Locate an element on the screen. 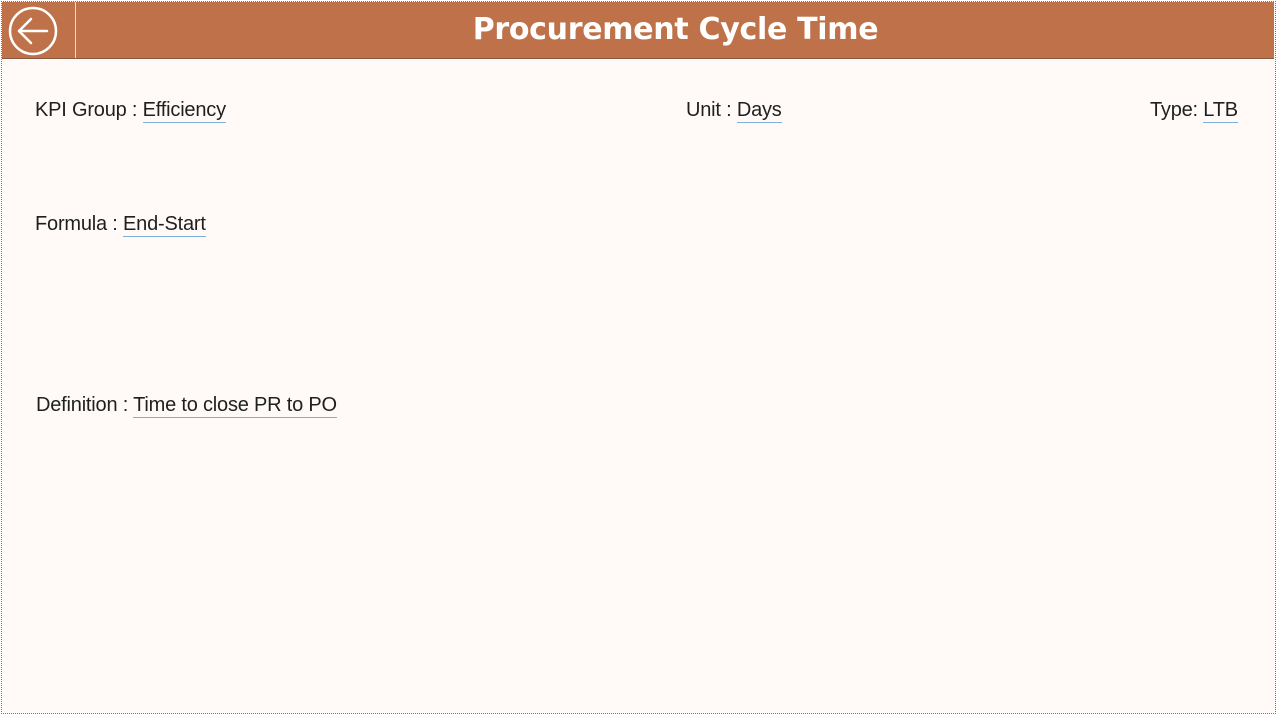 The width and height of the screenshot is (1280, 718). formula-label: Formula : is located at coordinates (79, 224).